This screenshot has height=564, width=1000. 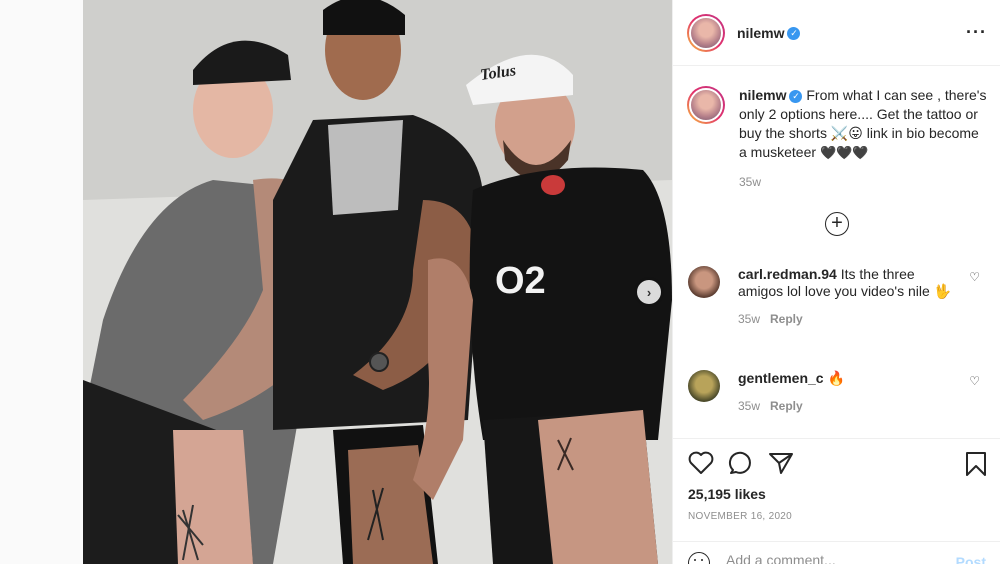 I want to click on caption-username: nilemw ✓, so click(x=771, y=95).